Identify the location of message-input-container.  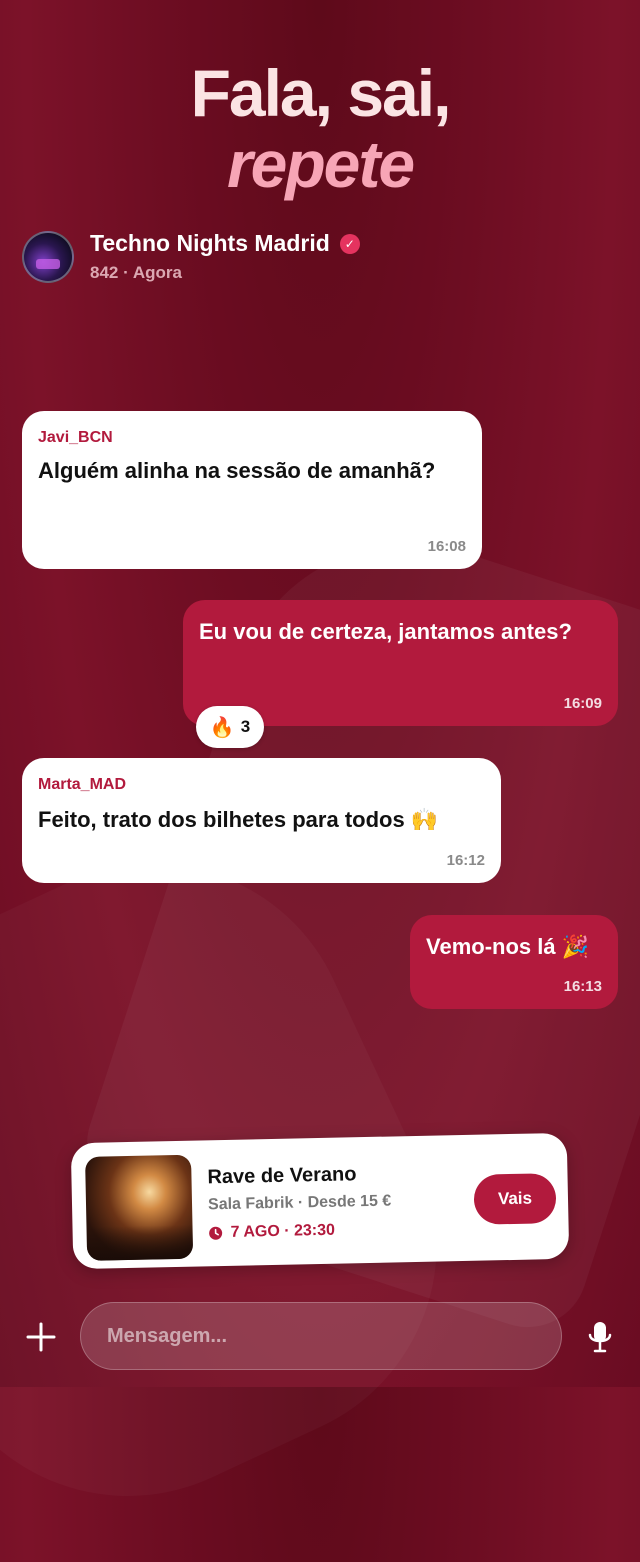
(321, 1336).